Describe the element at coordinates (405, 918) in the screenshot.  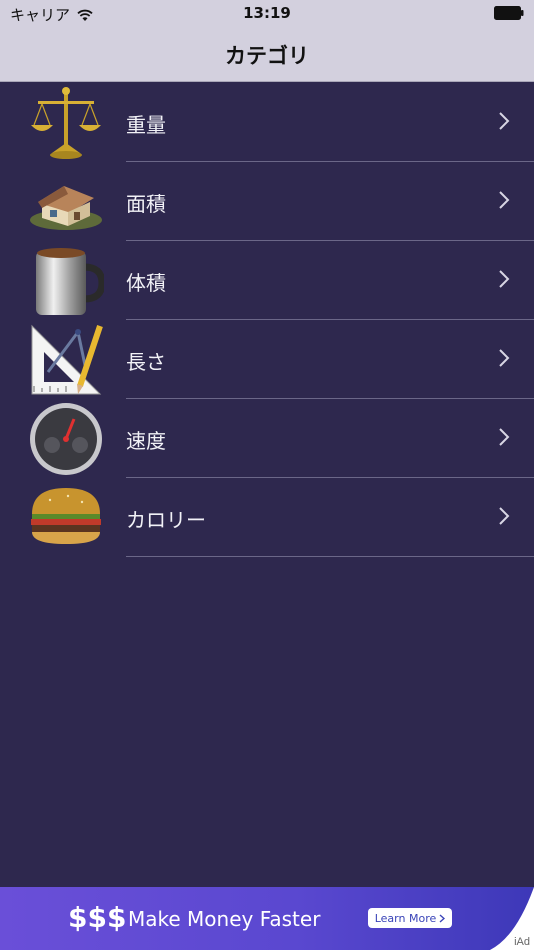
I see `learn-more-label: Learn More` at that location.